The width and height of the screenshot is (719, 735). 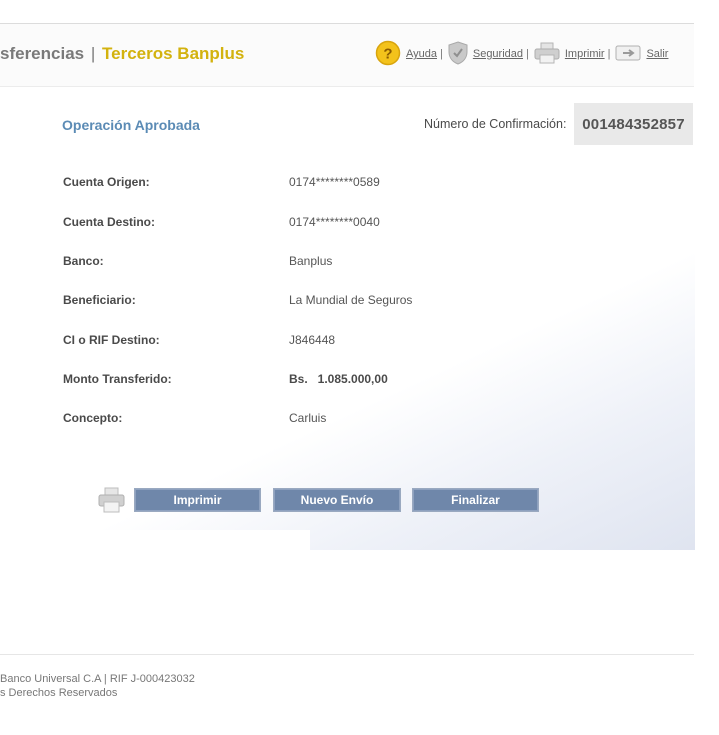 What do you see at coordinates (628, 54) in the screenshot?
I see `exit-icon` at bounding box center [628, 54].